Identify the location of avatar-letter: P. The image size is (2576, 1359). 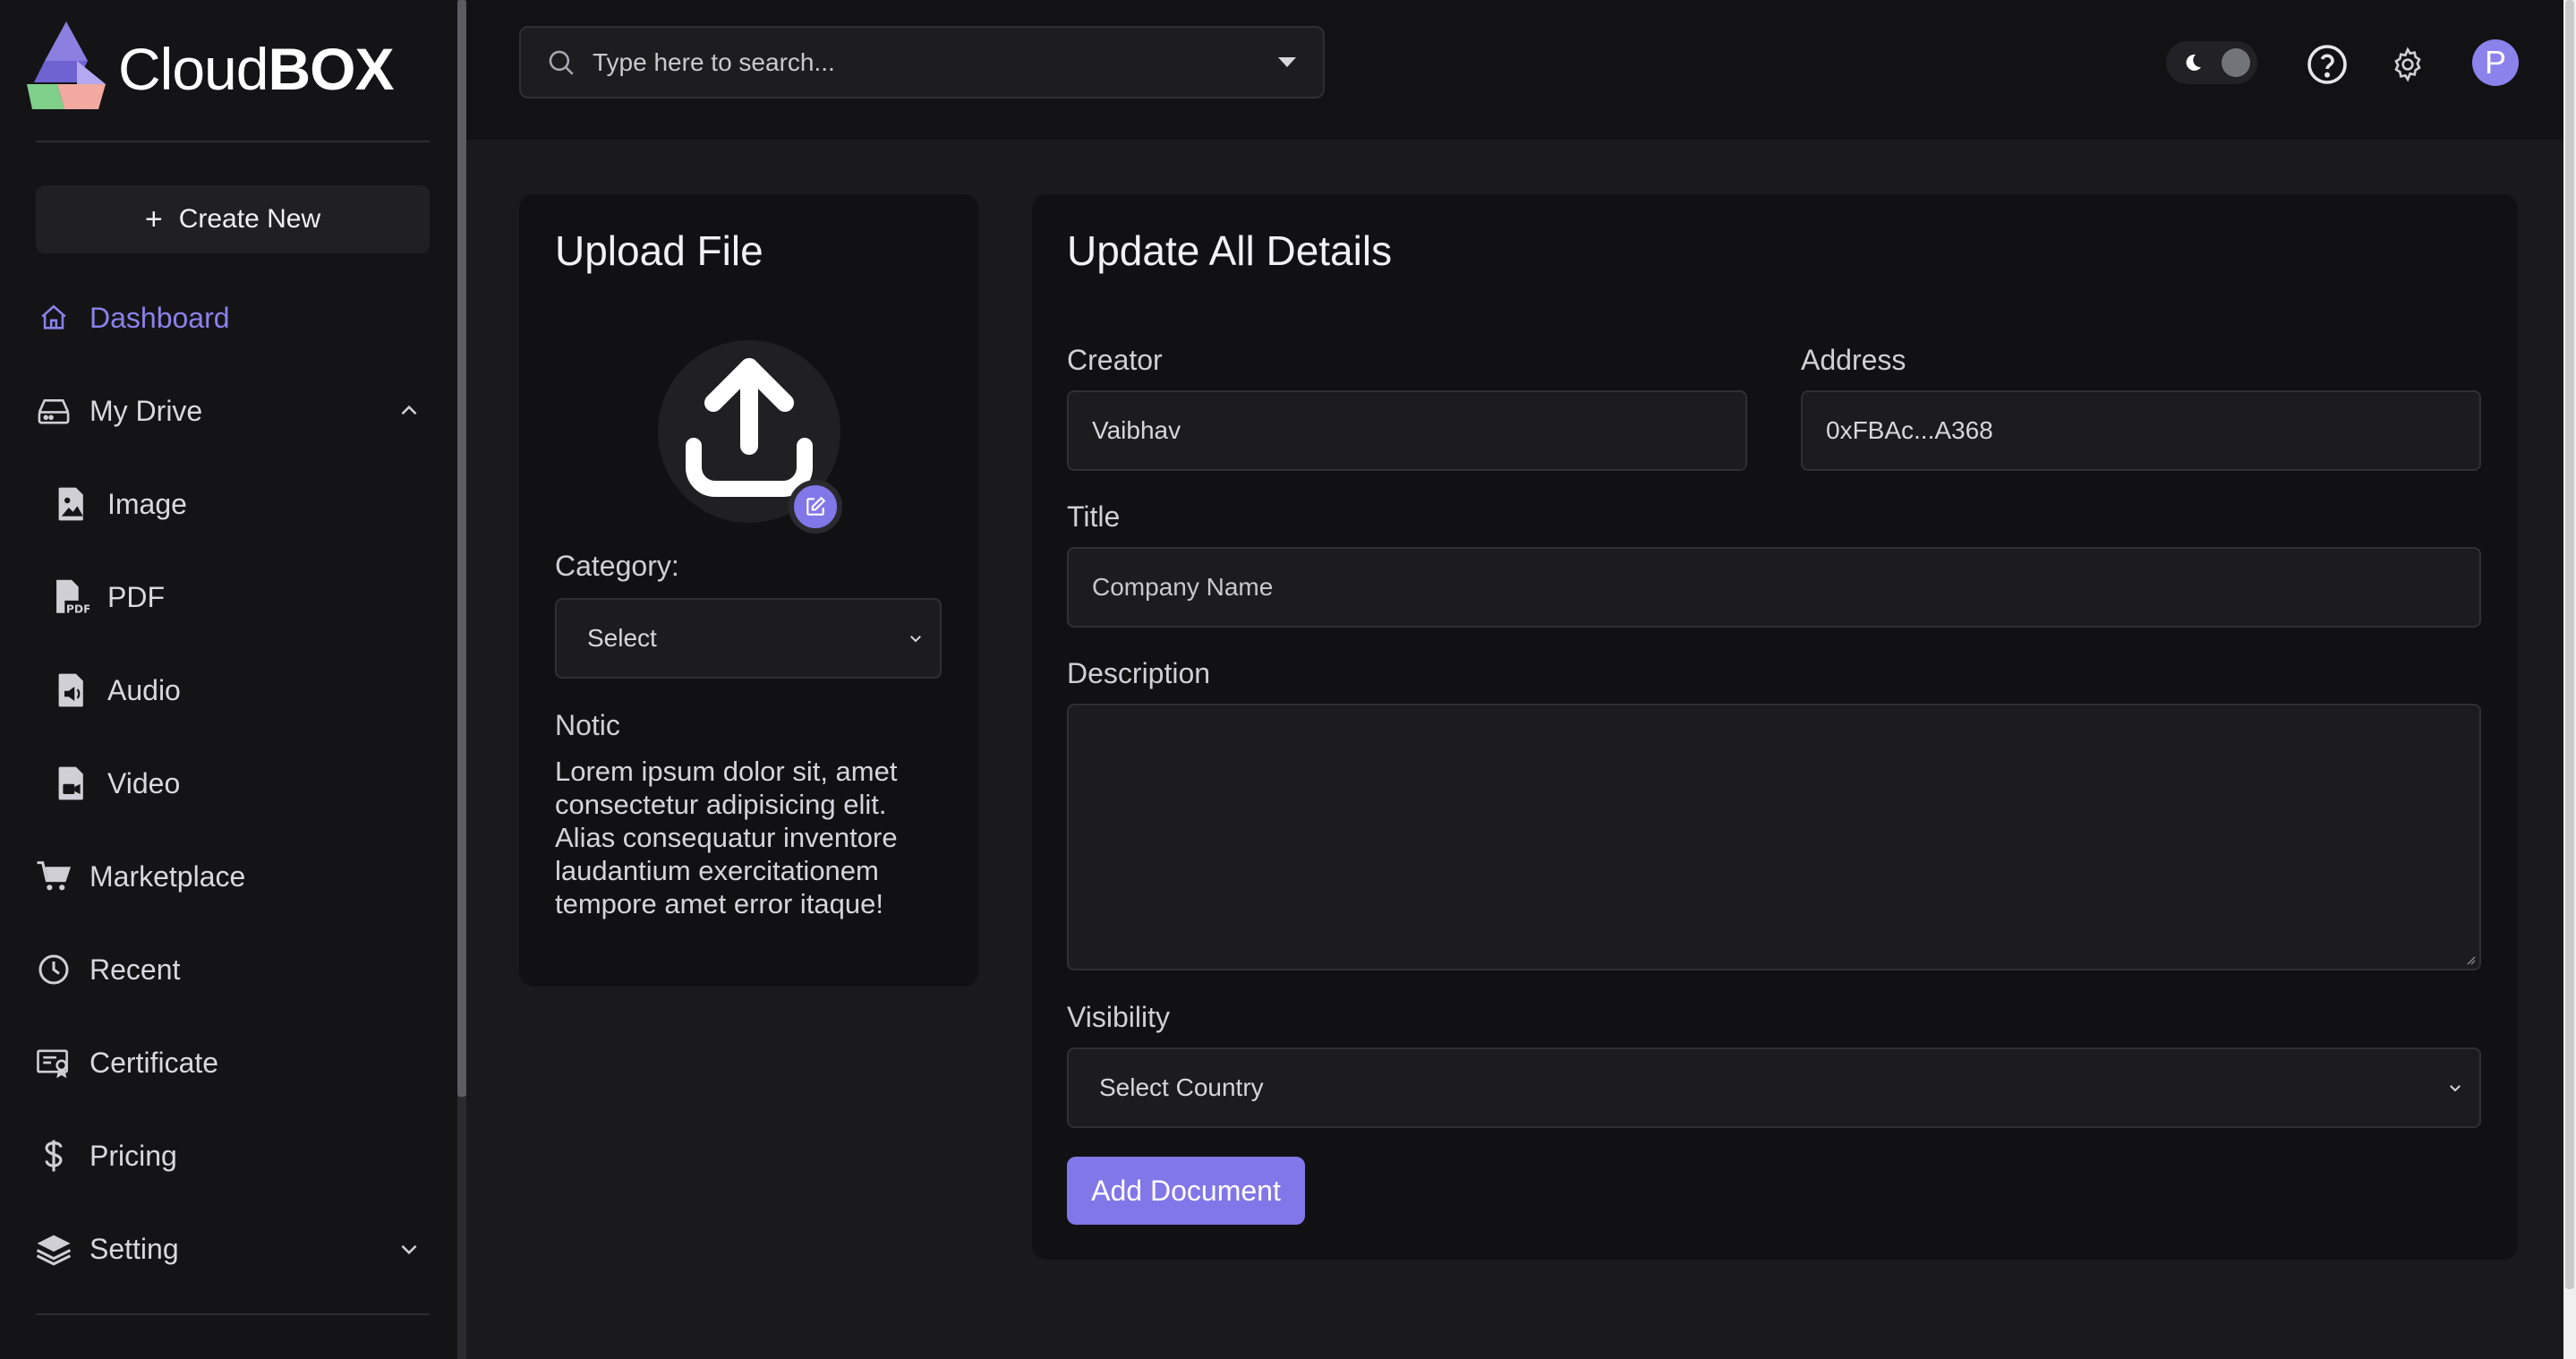
(2495, 63).